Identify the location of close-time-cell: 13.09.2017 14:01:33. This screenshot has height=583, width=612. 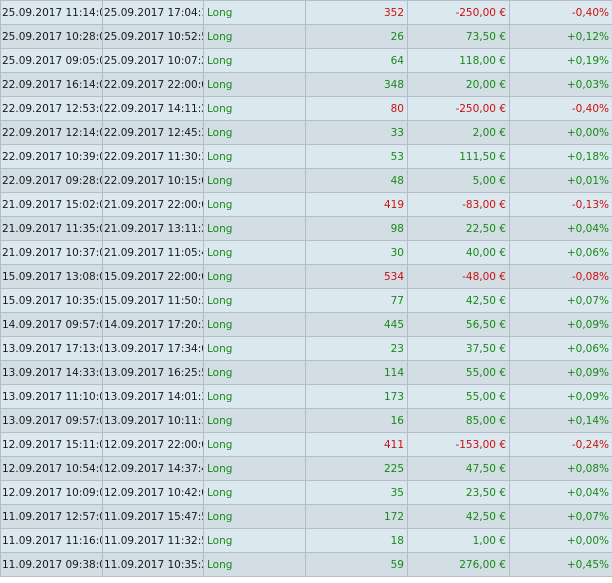
(153, 396).